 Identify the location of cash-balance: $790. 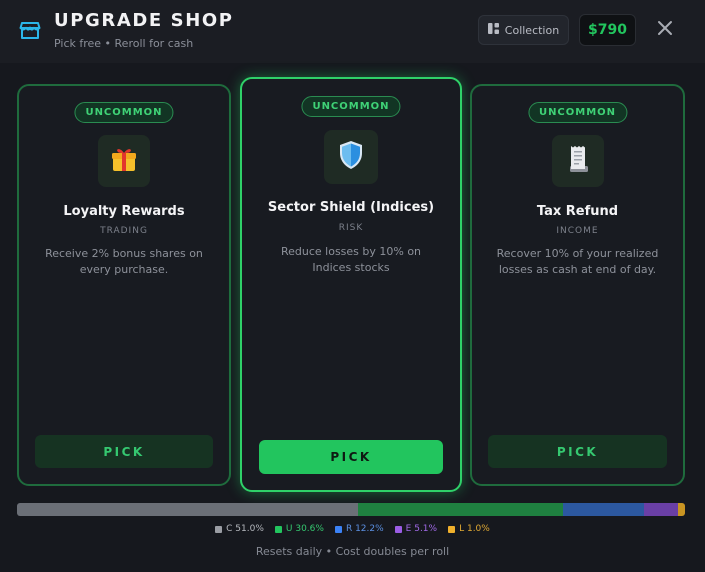
(607, 30).